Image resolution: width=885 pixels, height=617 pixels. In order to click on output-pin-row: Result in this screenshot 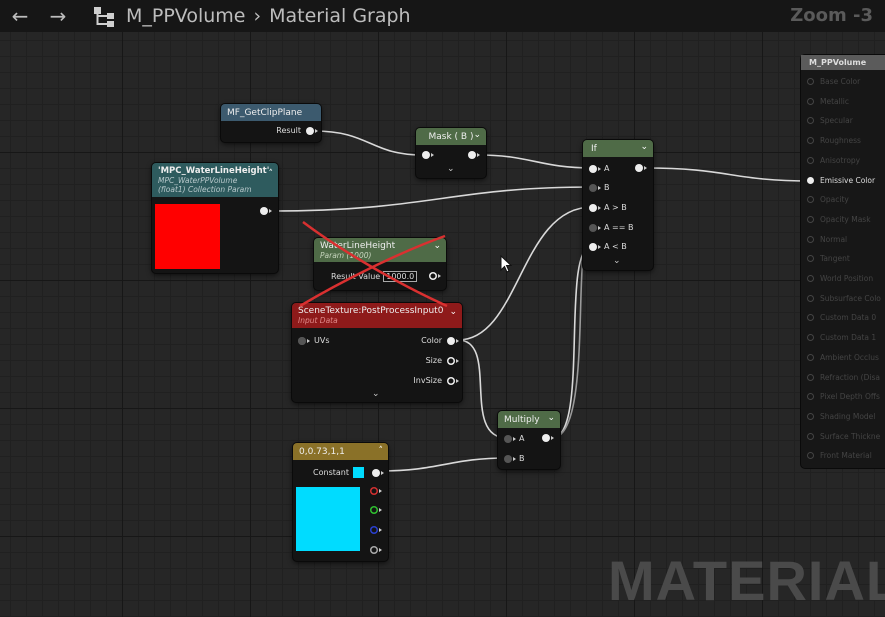, I will do `click(297, 130)`.